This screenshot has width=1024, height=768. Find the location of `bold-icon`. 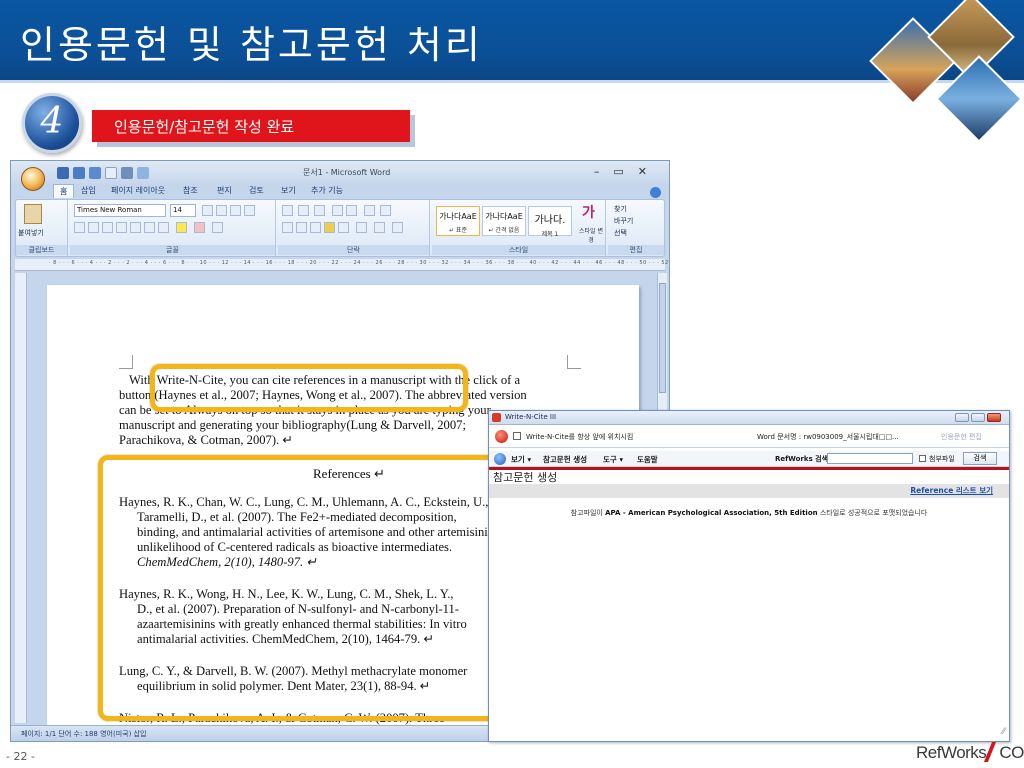

bold-icon is located at coordinates (79, 227).